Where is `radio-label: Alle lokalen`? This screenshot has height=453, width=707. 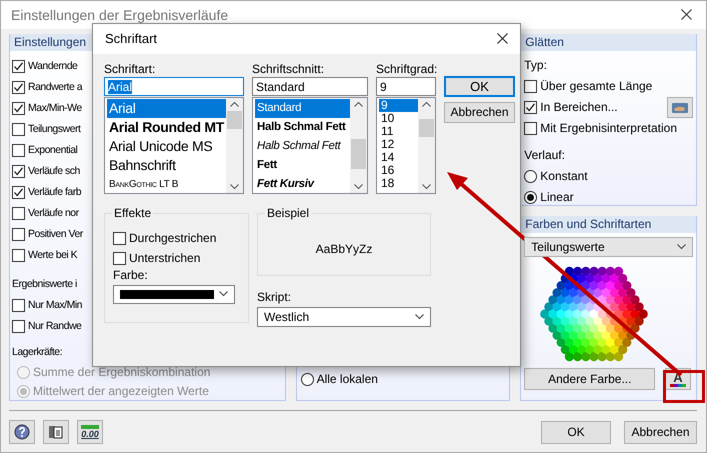
radio-label: Alle lokalen is located at coordinates (347, 379).